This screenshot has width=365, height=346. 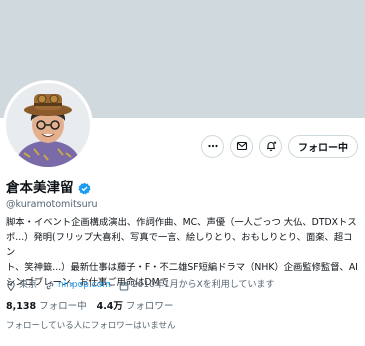 I want to click on joined-date: 2010年1月からXを利用しています, so click(x=197, y=285).